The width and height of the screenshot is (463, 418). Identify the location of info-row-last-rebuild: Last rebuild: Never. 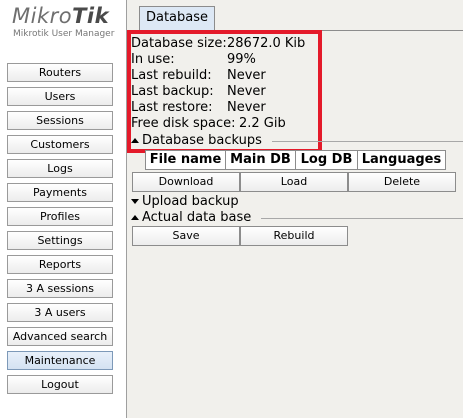
(226, 76).